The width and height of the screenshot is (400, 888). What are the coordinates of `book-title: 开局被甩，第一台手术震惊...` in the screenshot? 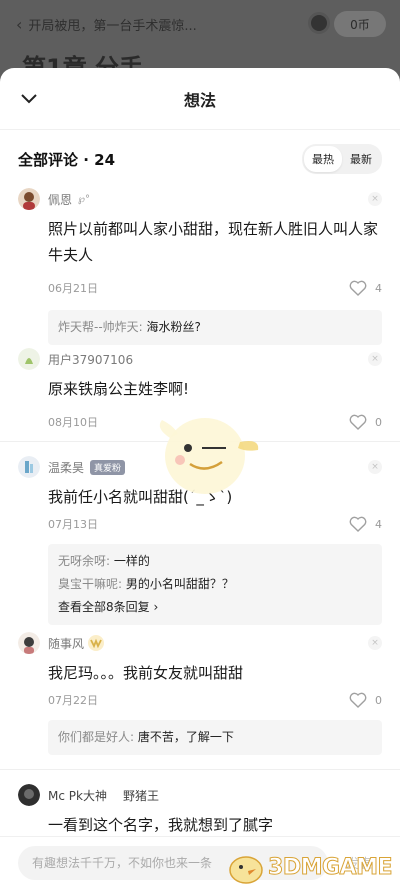 It's located at (112, 26).